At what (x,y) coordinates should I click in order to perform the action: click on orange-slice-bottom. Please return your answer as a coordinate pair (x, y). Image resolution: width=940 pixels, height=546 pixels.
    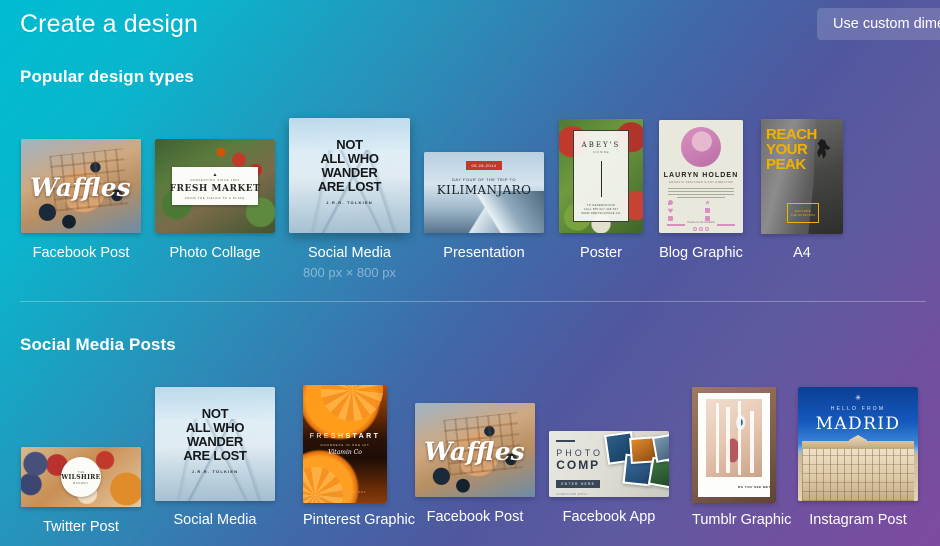
    Looking at the image, I should click on (323, 485).